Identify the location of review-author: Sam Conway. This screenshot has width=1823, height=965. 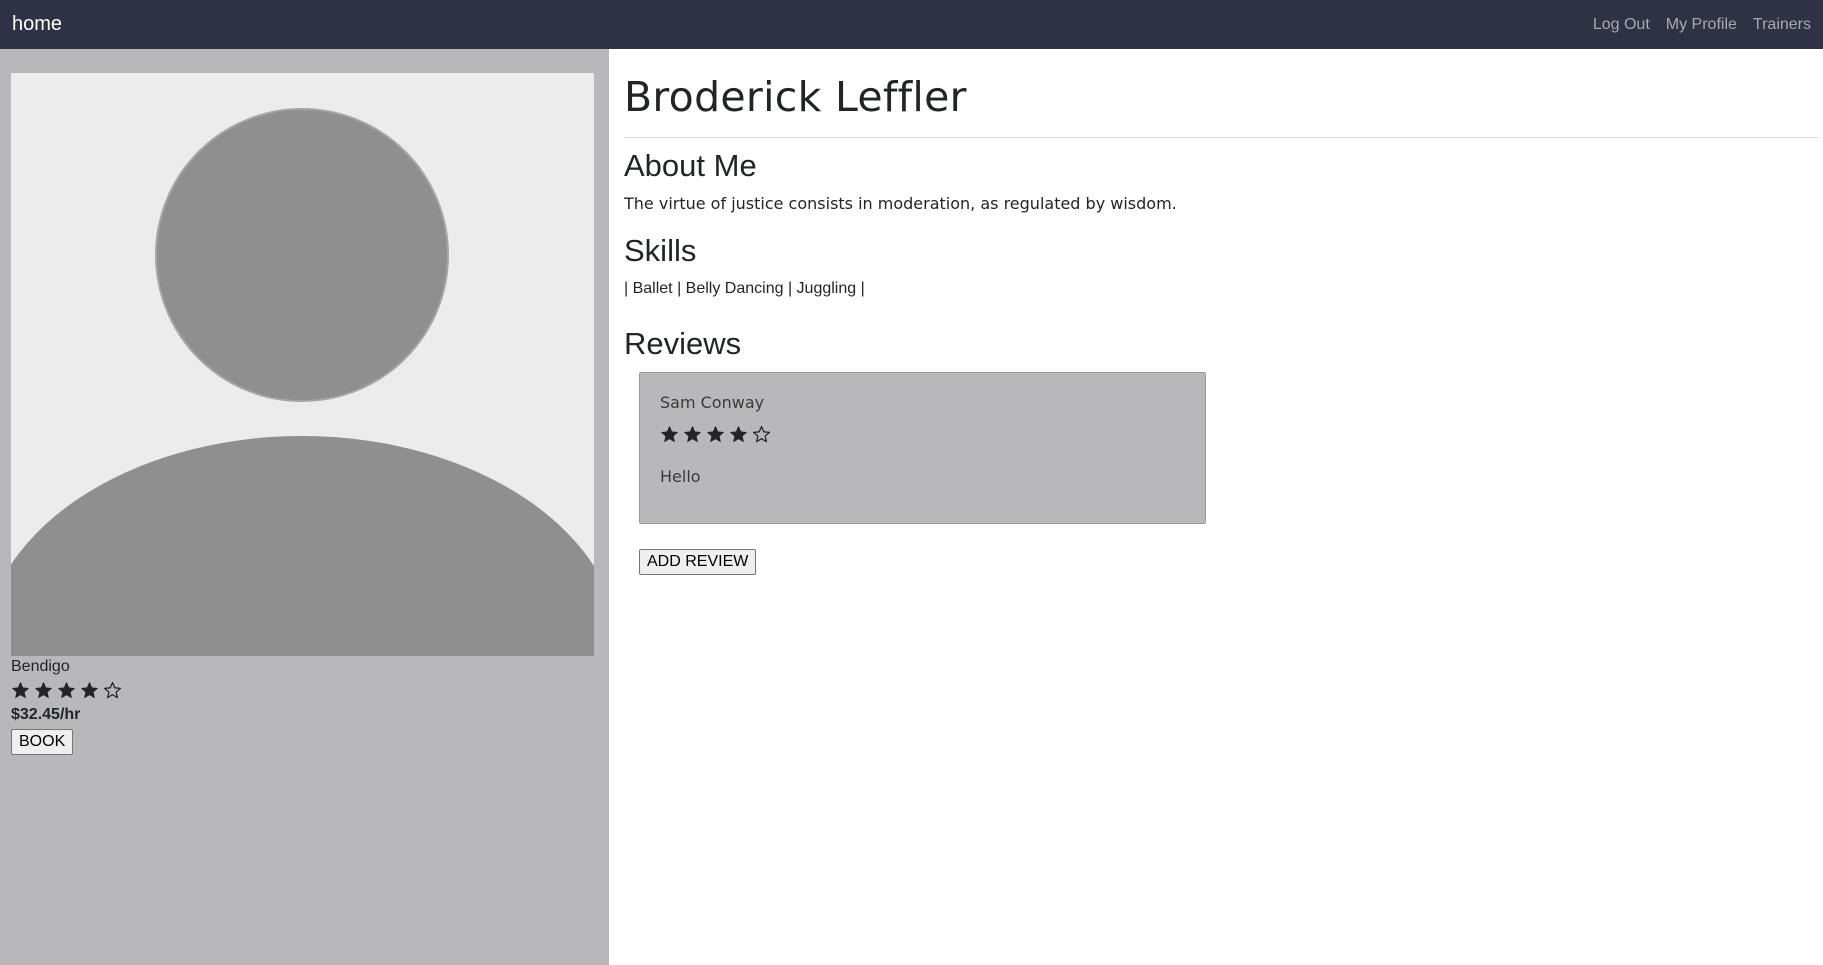
(712, 402).